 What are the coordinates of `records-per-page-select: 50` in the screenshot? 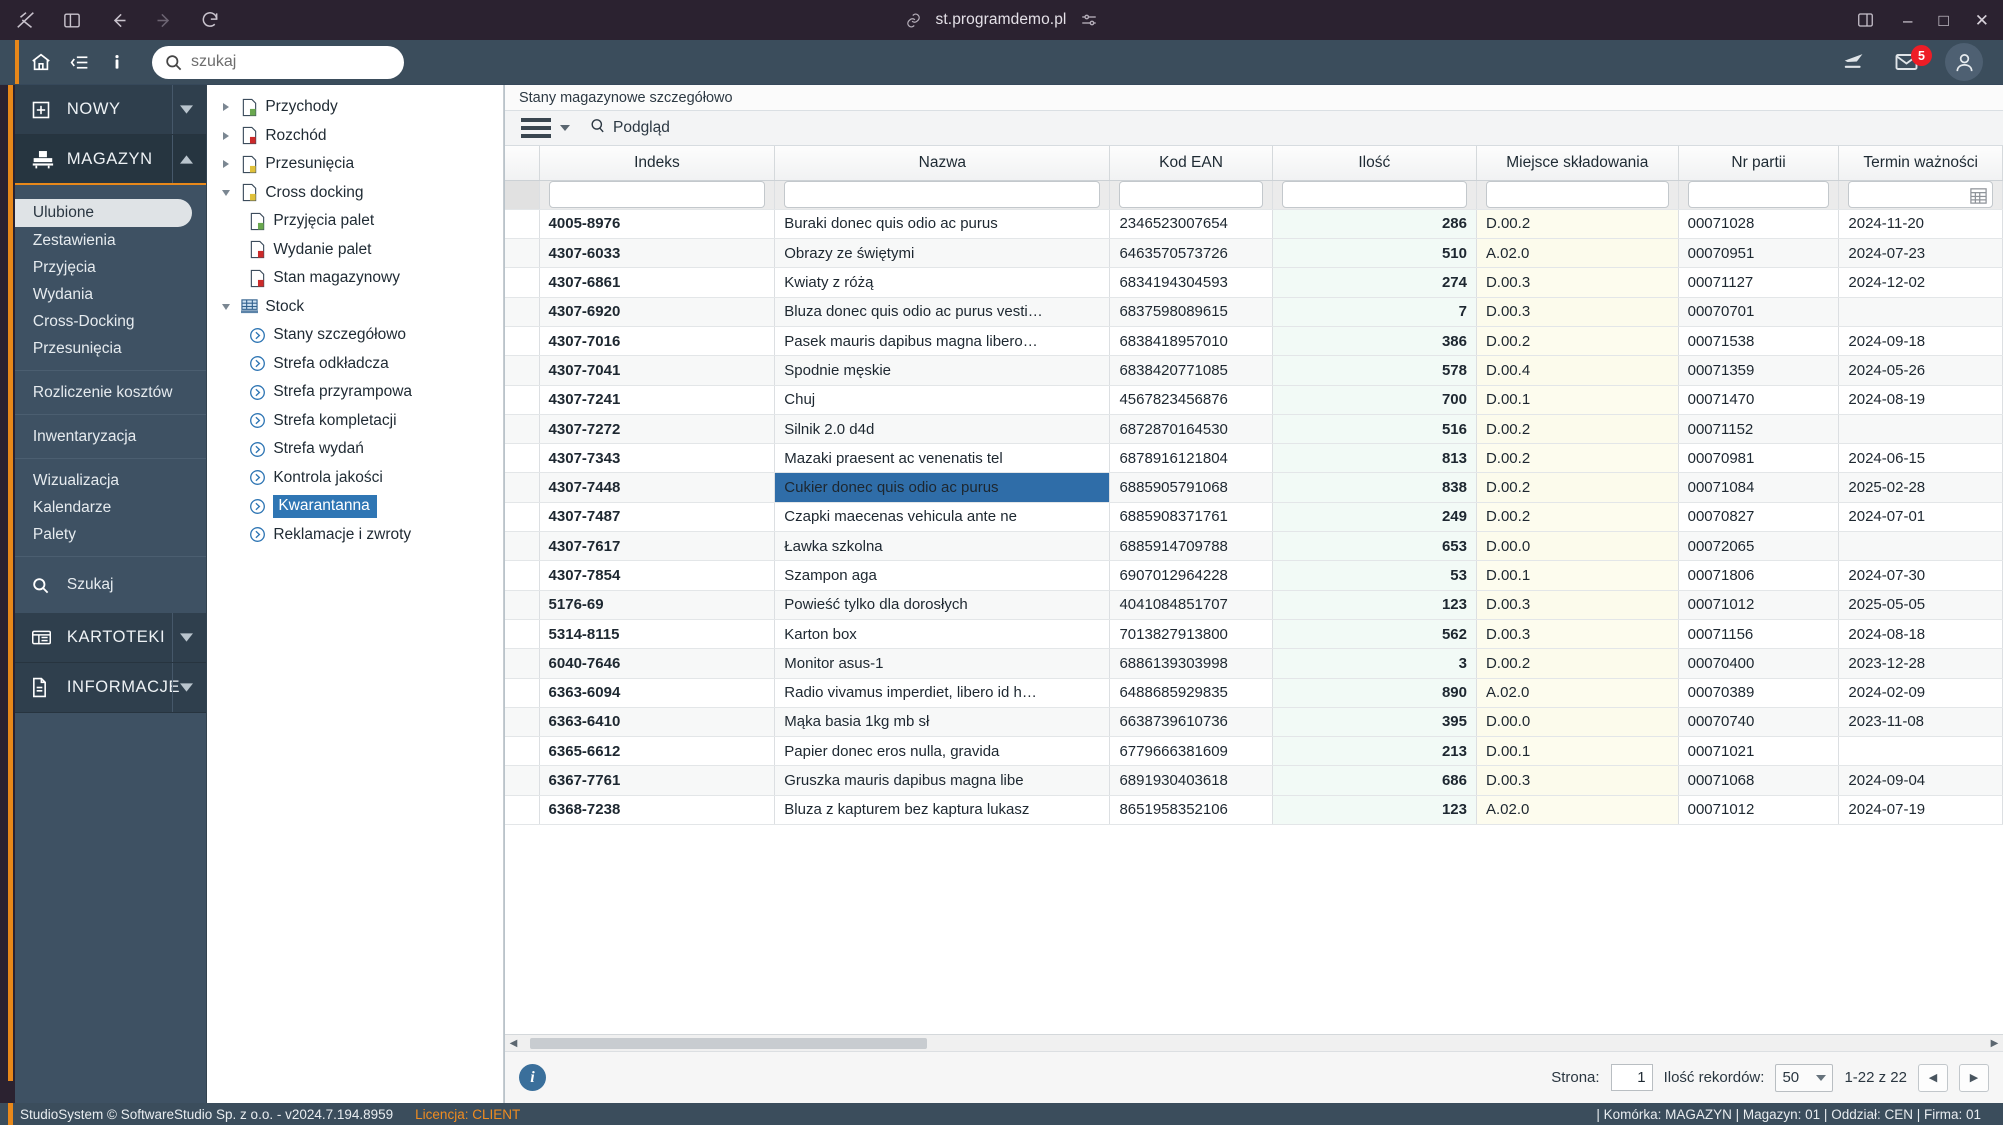 It's located at (1804, 1077).